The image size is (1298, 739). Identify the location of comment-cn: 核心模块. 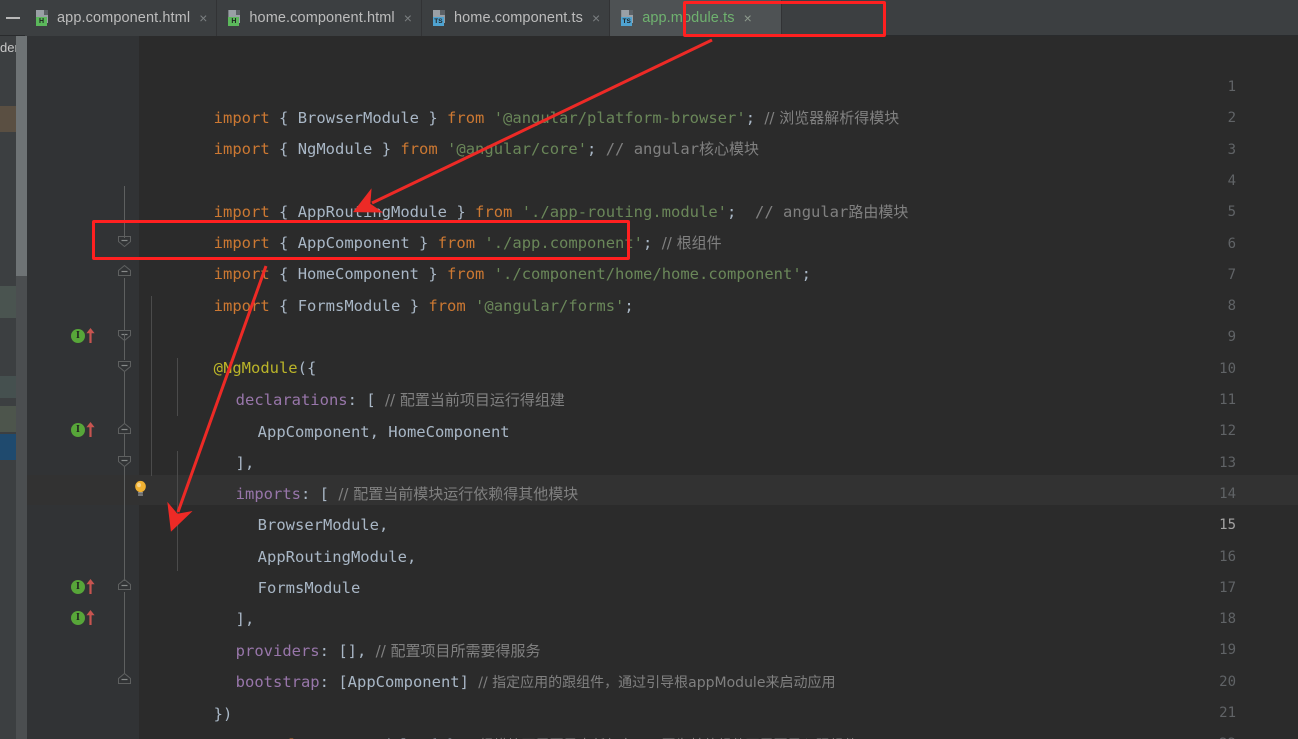
(729, 149).